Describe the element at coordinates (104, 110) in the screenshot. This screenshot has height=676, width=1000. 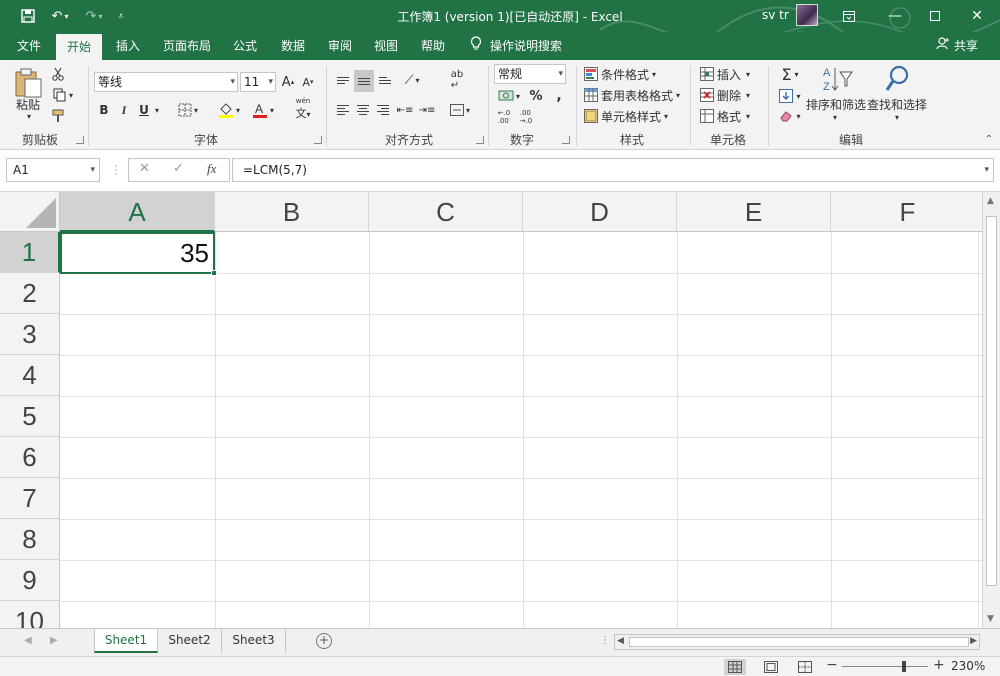
I see `bold-button: B` at that location.